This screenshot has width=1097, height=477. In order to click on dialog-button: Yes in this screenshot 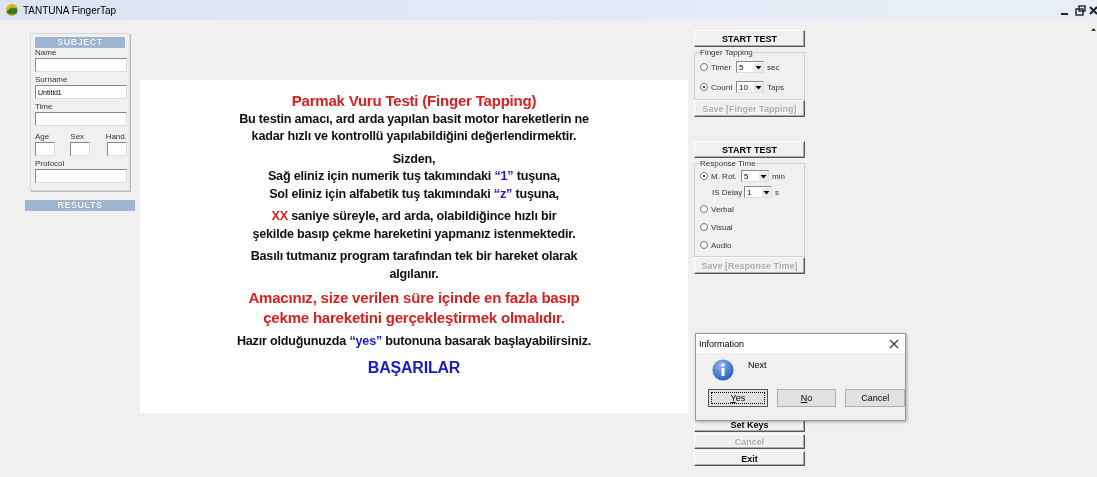, I will do `click(738, 398)`.